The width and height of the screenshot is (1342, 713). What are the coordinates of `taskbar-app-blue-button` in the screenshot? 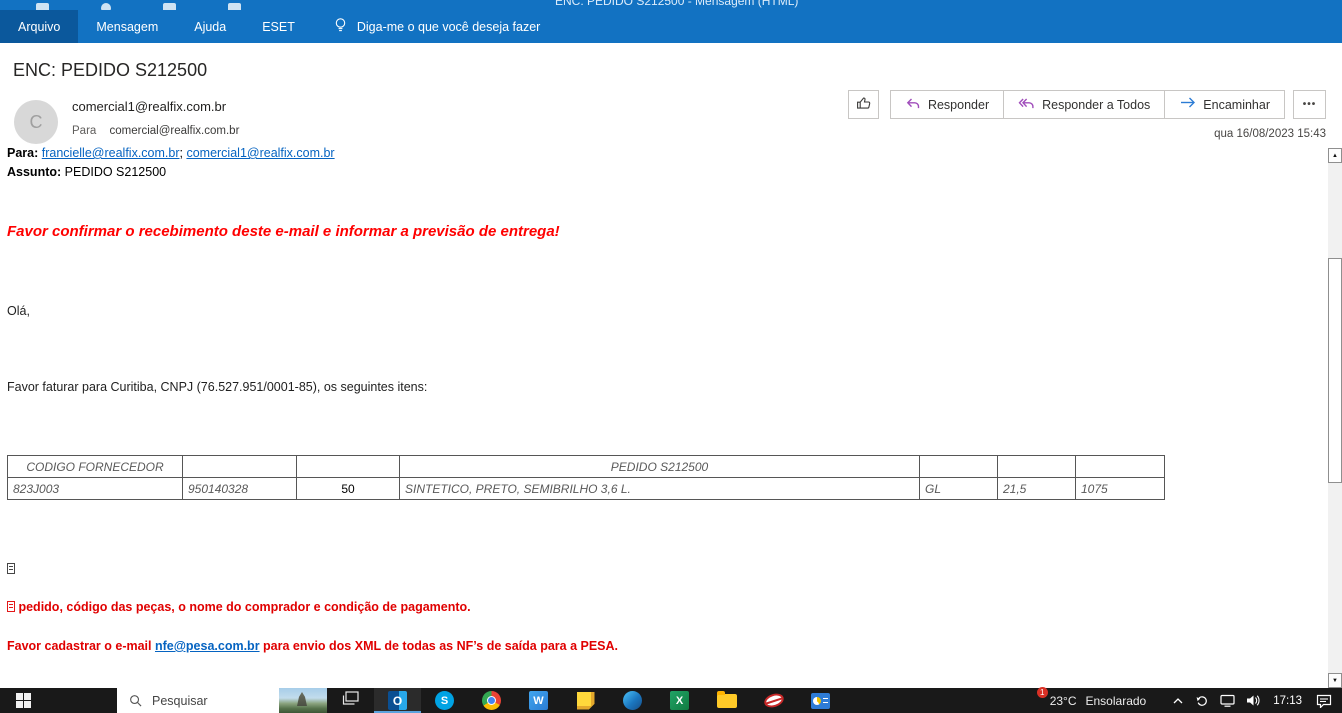 It's located at (820, 700).